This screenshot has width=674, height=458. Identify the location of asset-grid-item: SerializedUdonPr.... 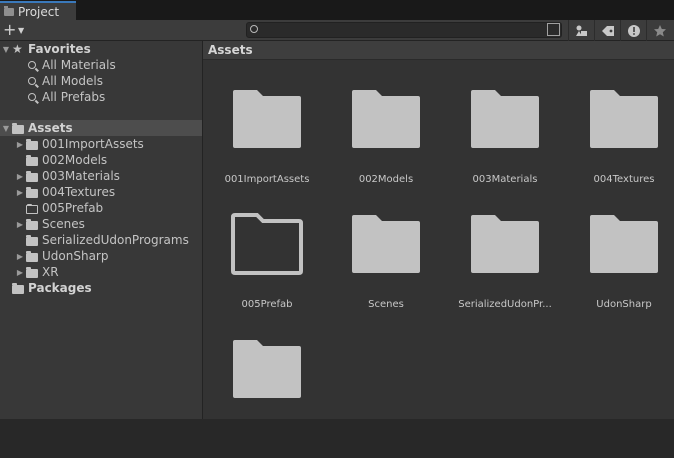
(505, 273).